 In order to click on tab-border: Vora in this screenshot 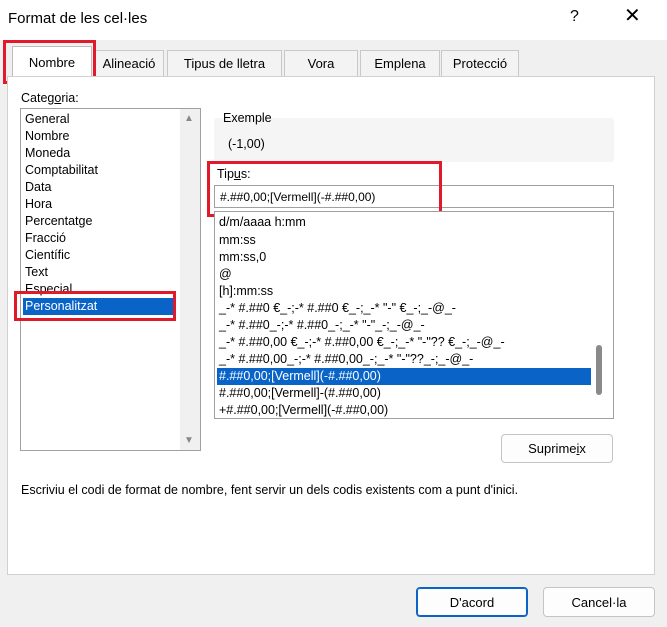, I will do `click(321, 63)`.